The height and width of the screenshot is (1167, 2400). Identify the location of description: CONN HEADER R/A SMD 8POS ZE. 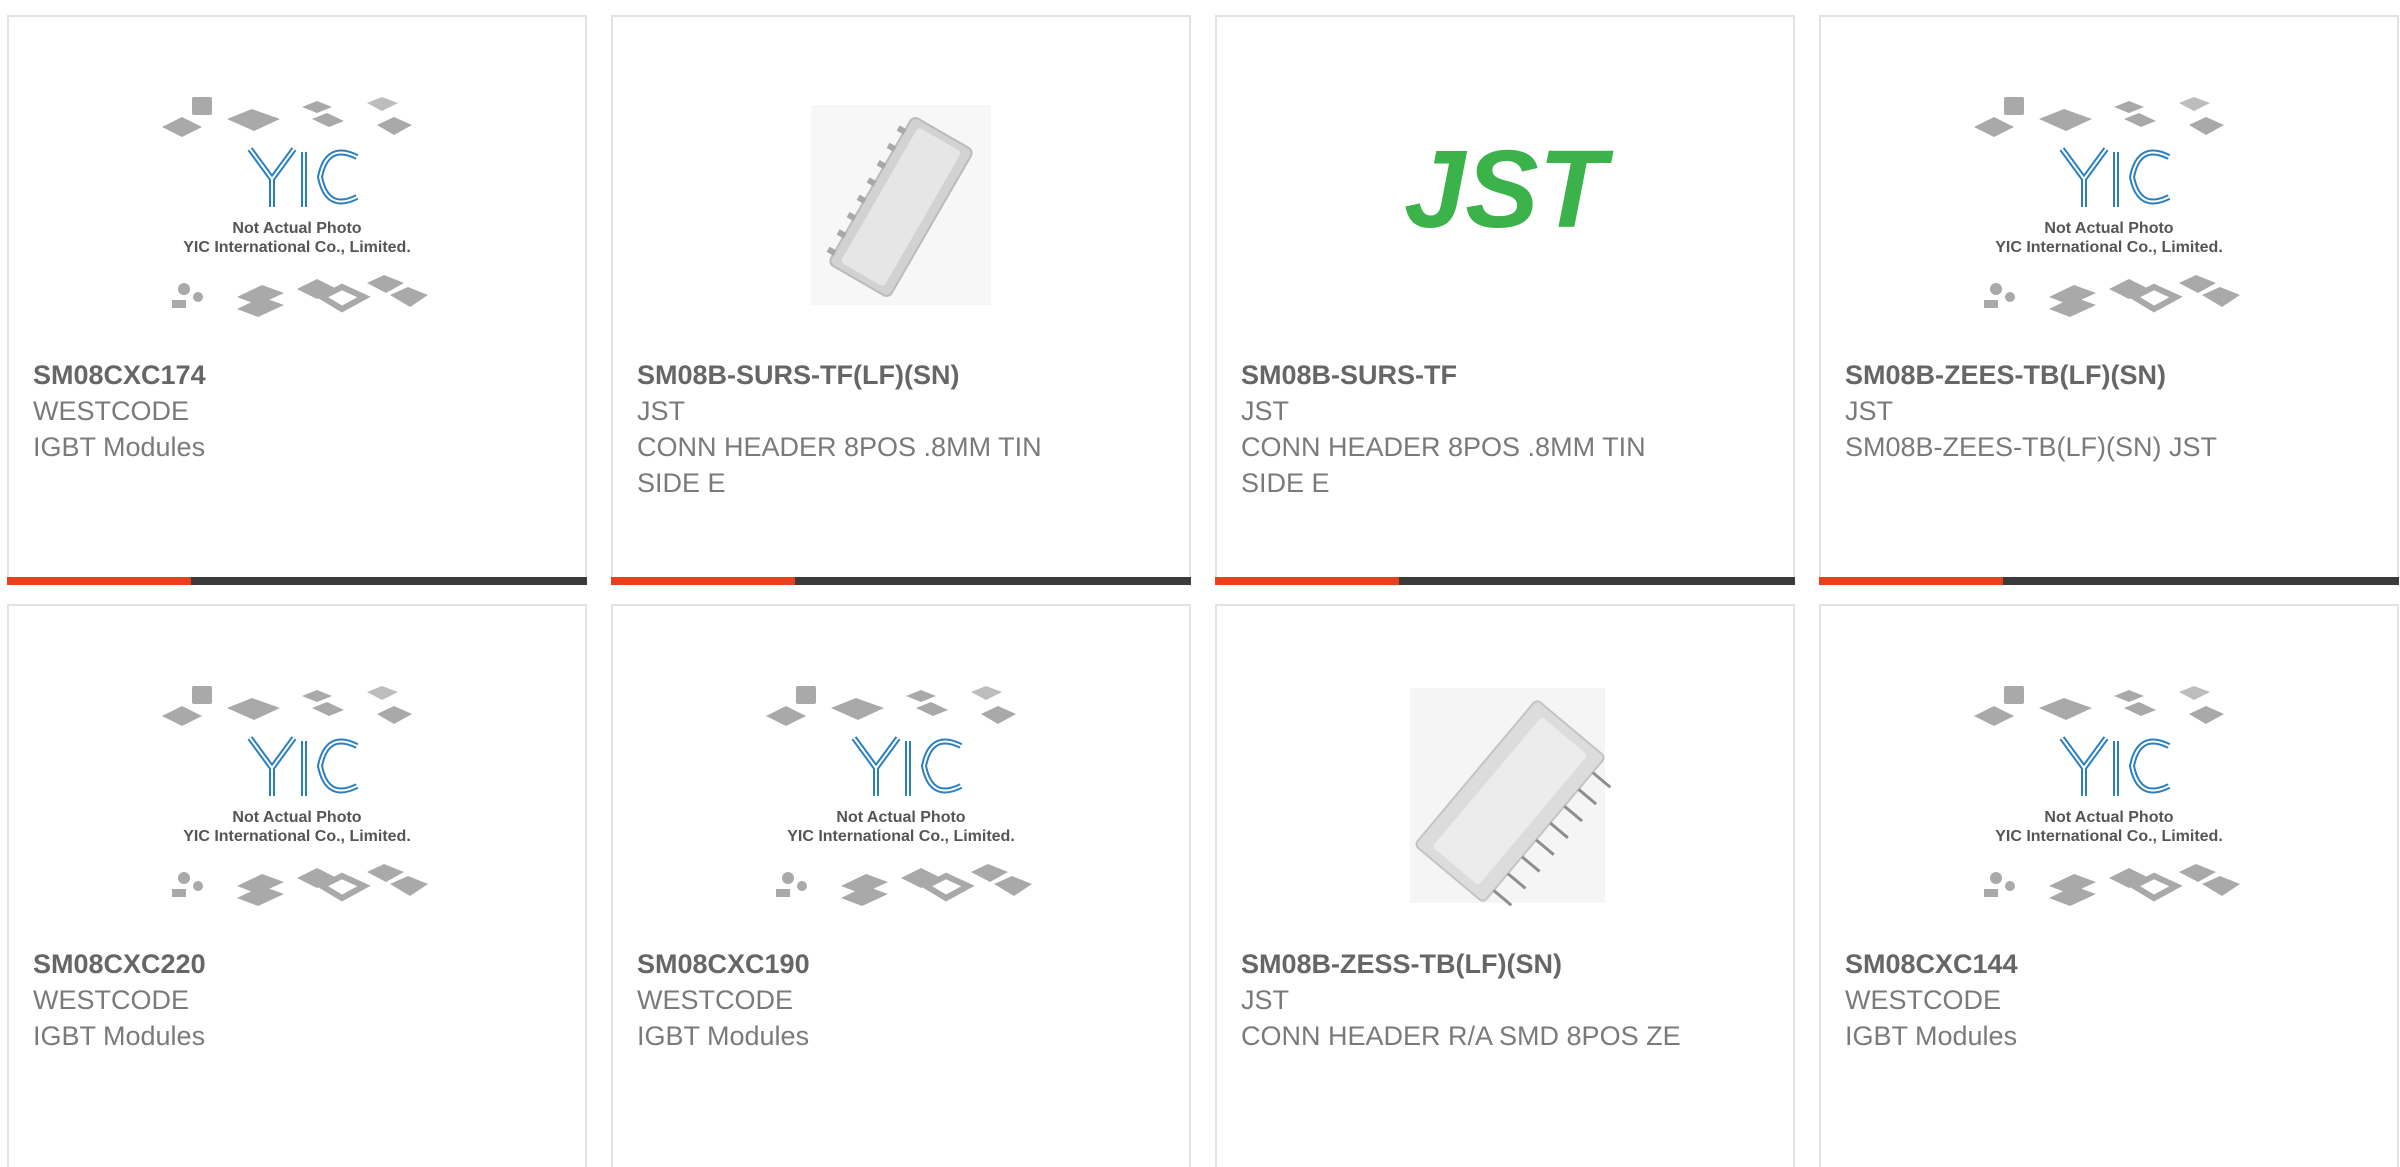
(1461, 1036).